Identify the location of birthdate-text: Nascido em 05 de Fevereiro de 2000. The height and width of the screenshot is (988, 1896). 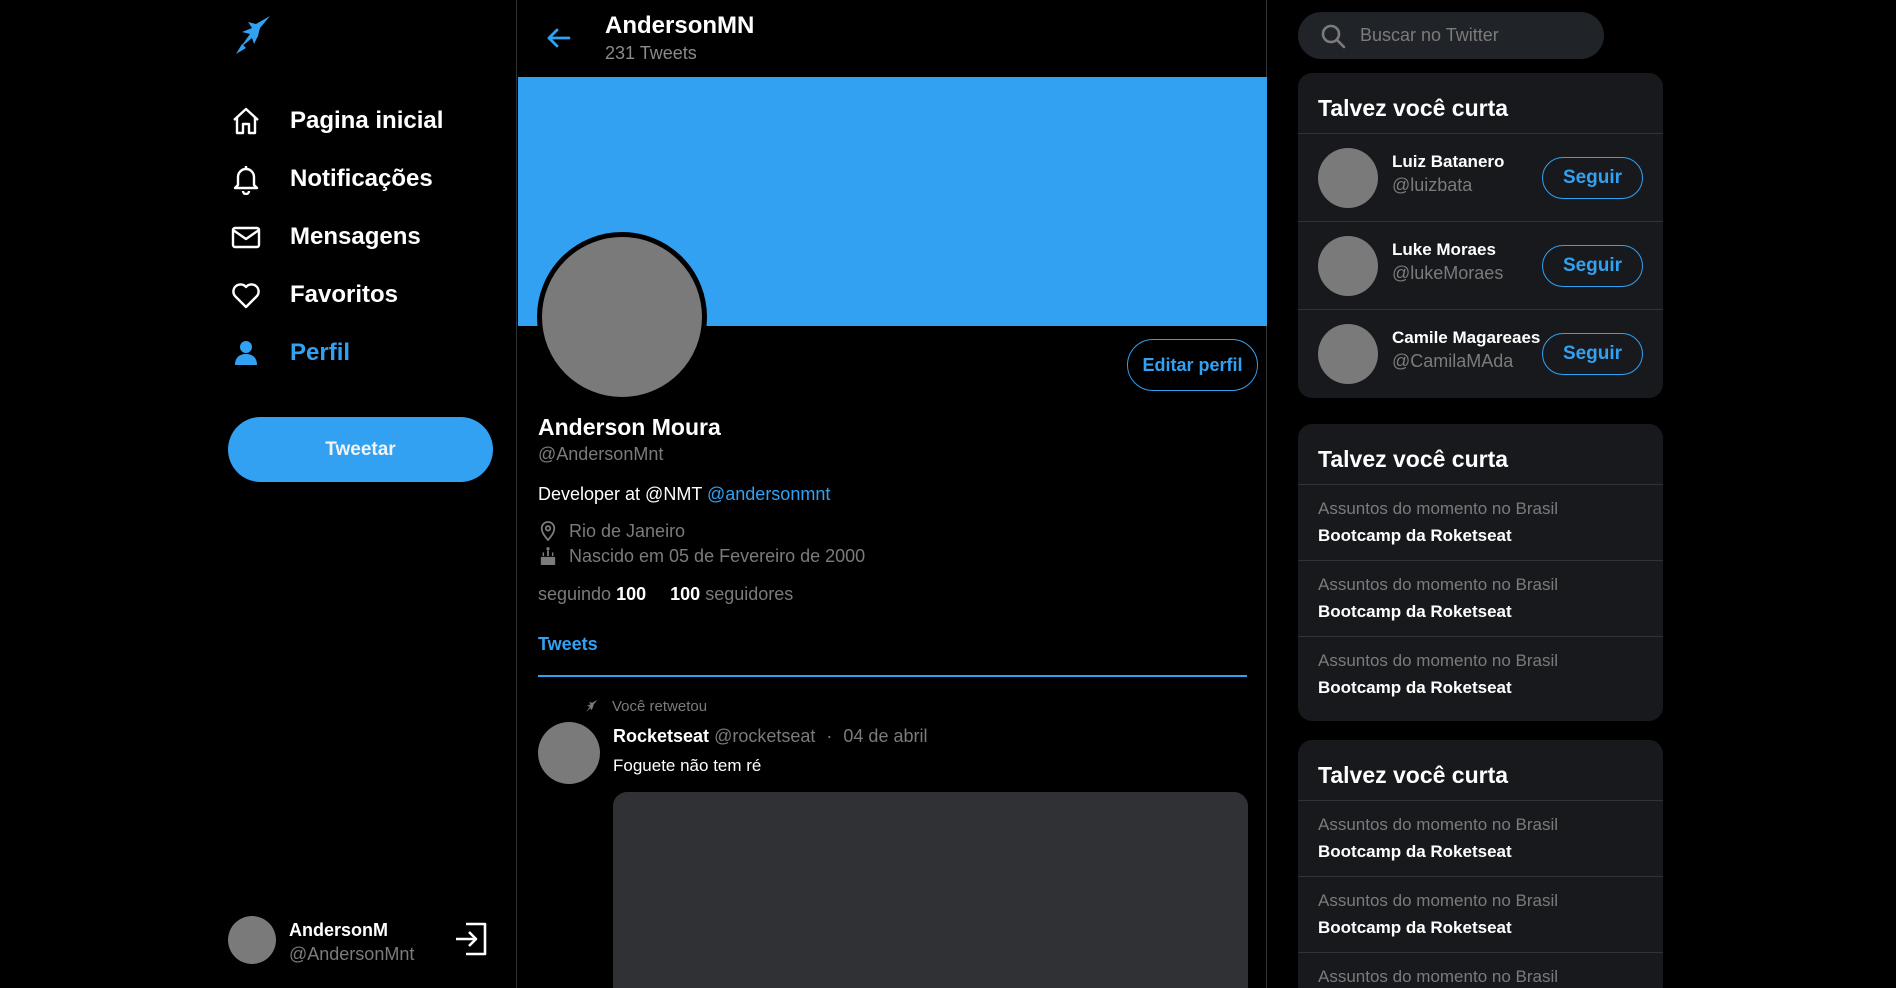
(717, 555).